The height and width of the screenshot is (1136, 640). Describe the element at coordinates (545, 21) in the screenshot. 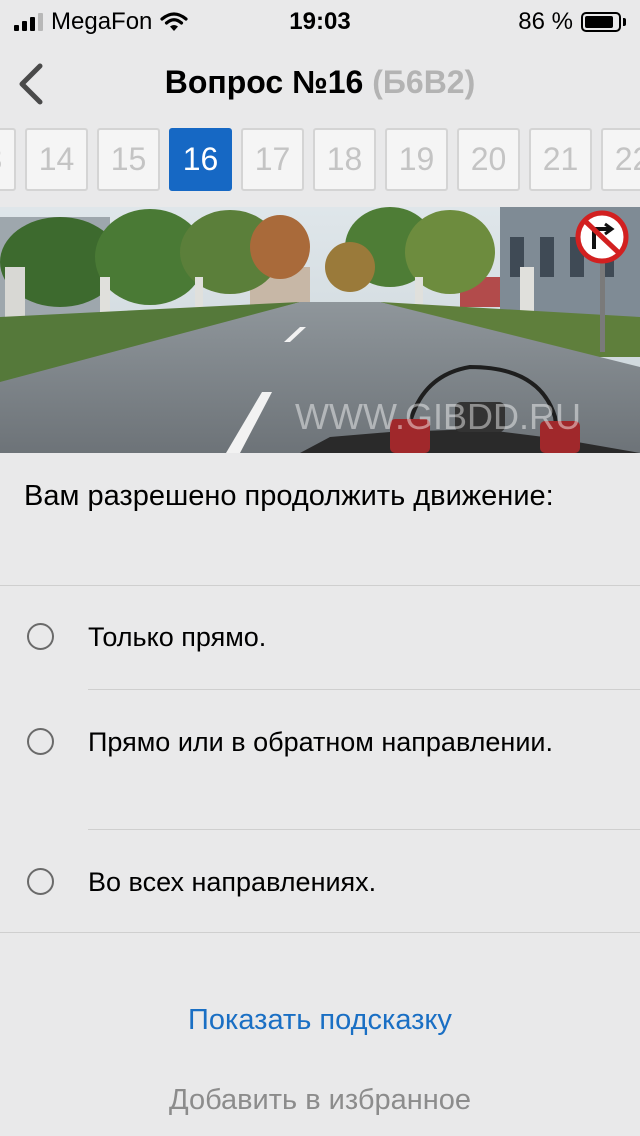

I see `battery-percent: 86 %` at that location.